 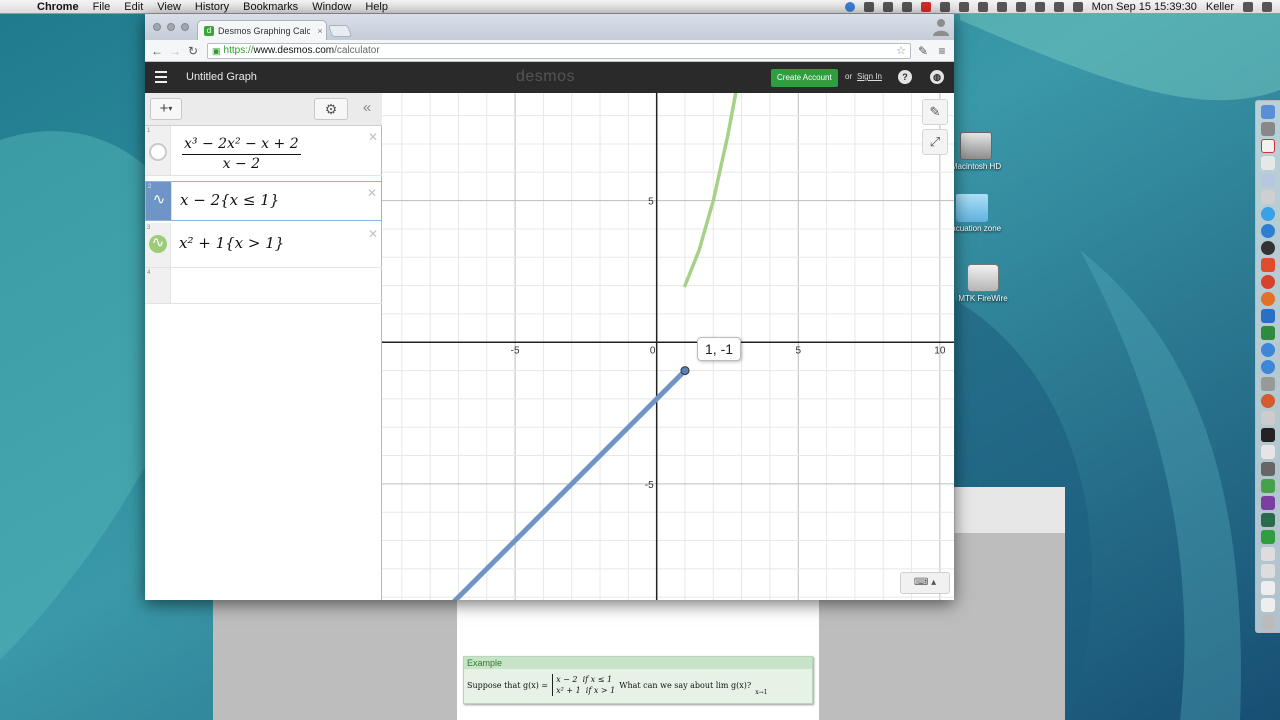 I want to click on expression-text: x² + 1{x > 1}, so click(x=231, y=243).